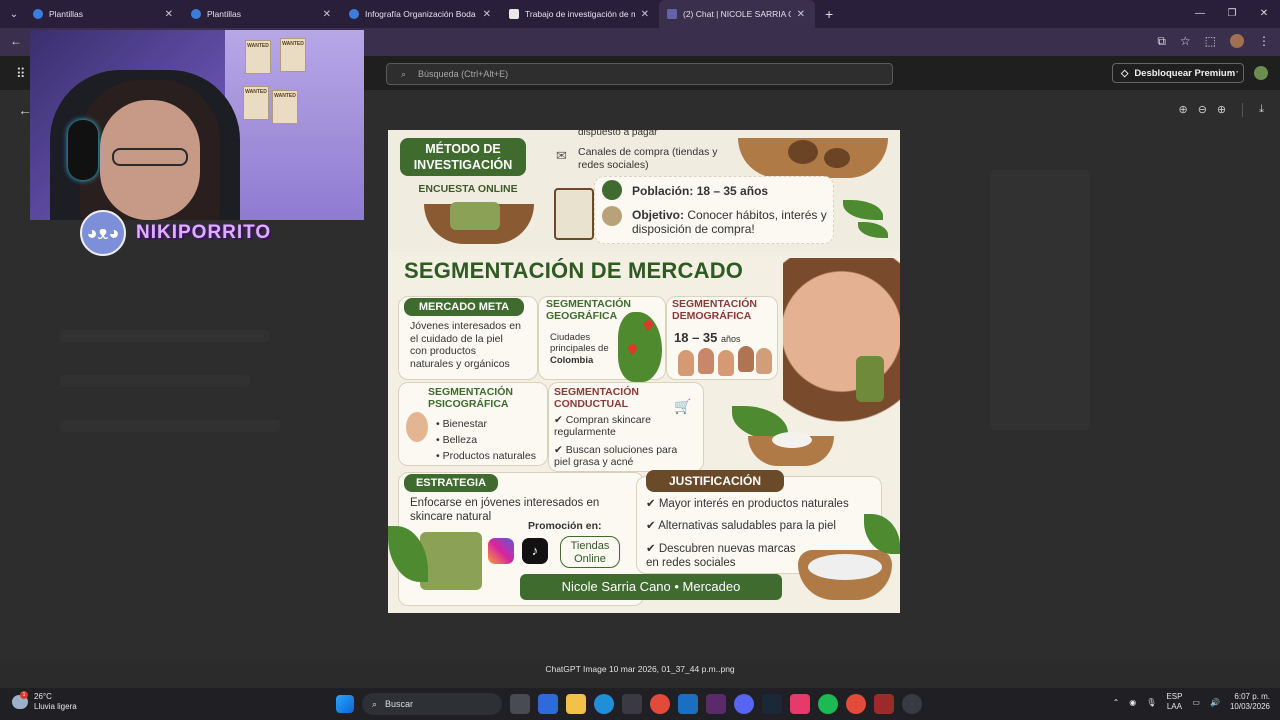 The height and width of the screenshot is (720, 1280). What do you see at coordinates (772, 704) in the screenshot?
I see `steam-icon` at bounding box center [772, 704].